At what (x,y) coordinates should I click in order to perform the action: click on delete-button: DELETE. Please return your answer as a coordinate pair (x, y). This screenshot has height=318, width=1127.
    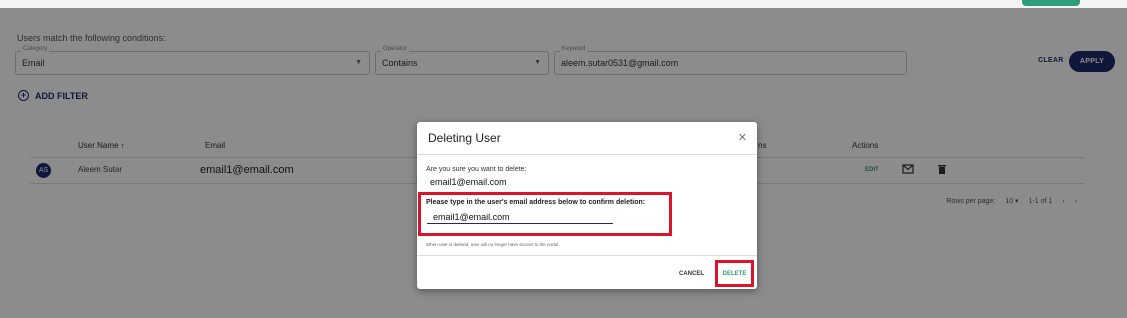
    Looking at the image, I should click on (735, 274).